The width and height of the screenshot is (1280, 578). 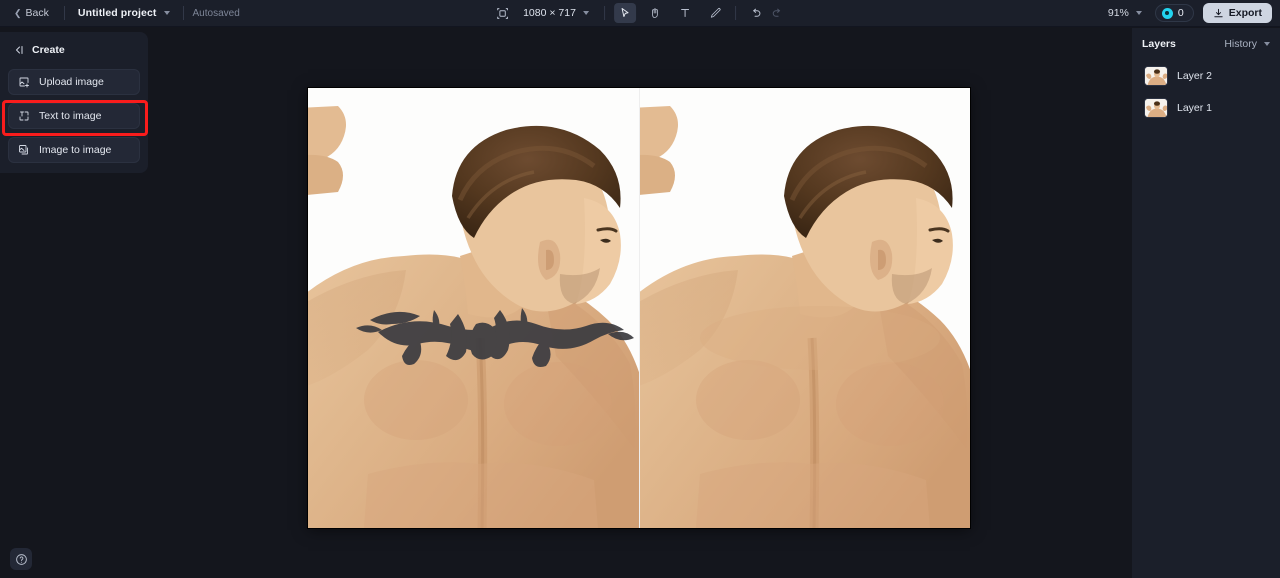 I want to click on zoom-level-value: 91%, so click(x=1118, y=13).